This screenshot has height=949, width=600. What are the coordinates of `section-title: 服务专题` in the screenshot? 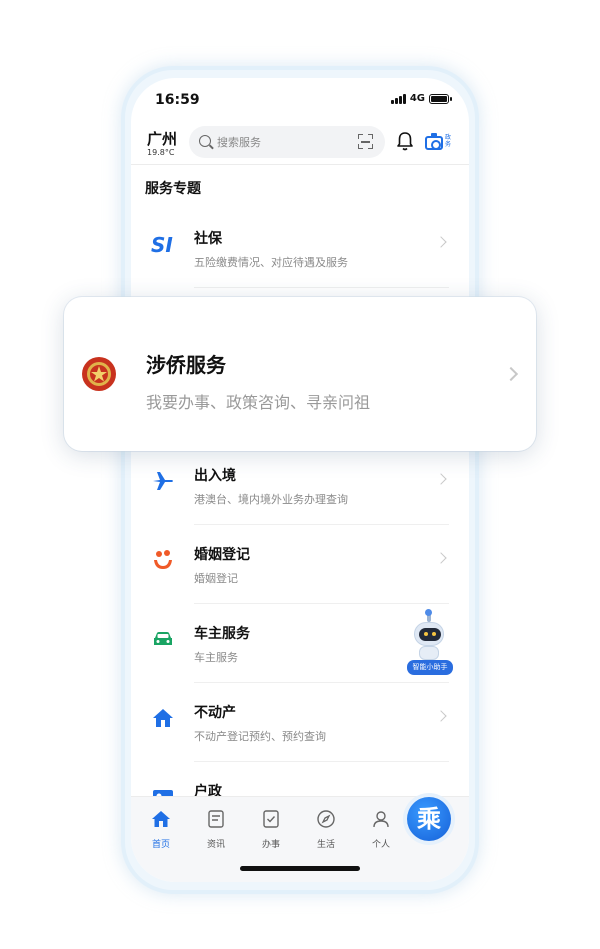 It's located at (173, 189).